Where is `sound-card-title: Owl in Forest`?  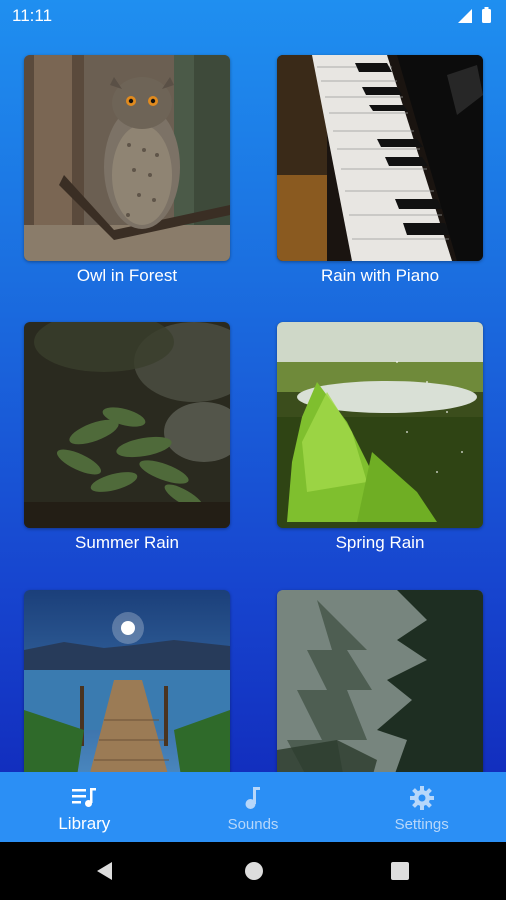 sound-card-title: Owl in Forest is located at coordinates (127, 275).